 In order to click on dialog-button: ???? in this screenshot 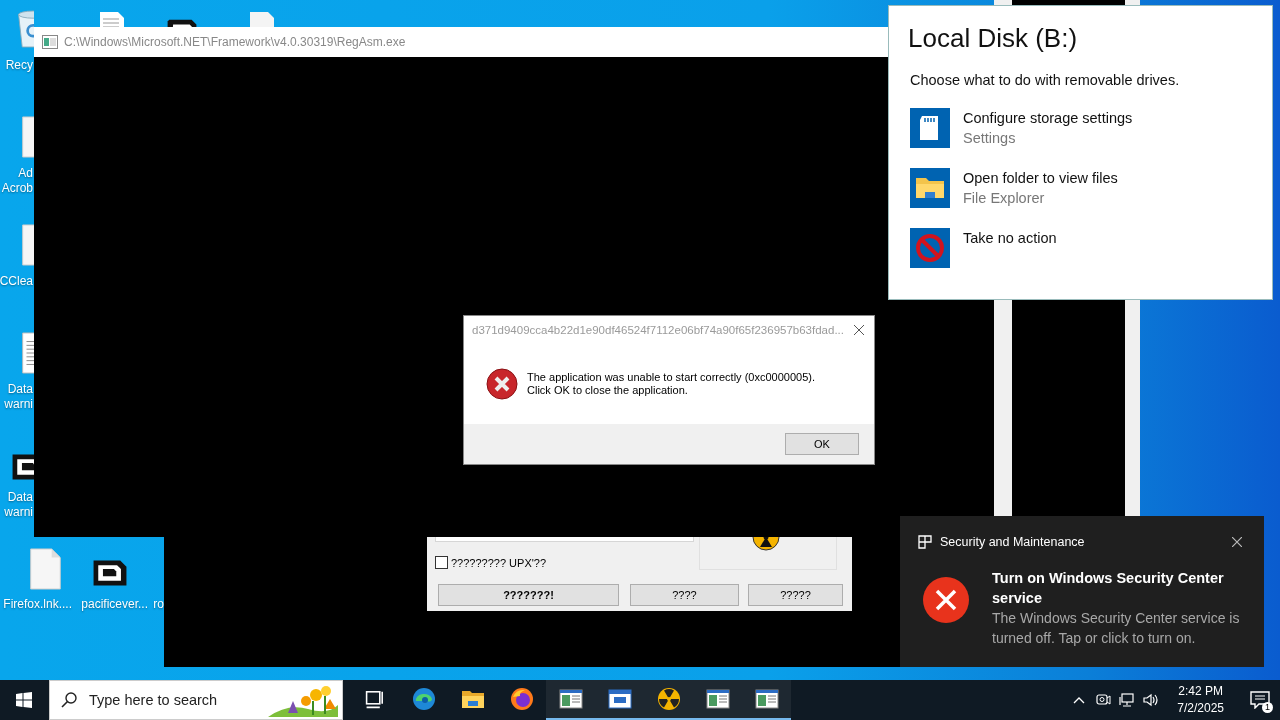, I will do `click(684, 595)`.